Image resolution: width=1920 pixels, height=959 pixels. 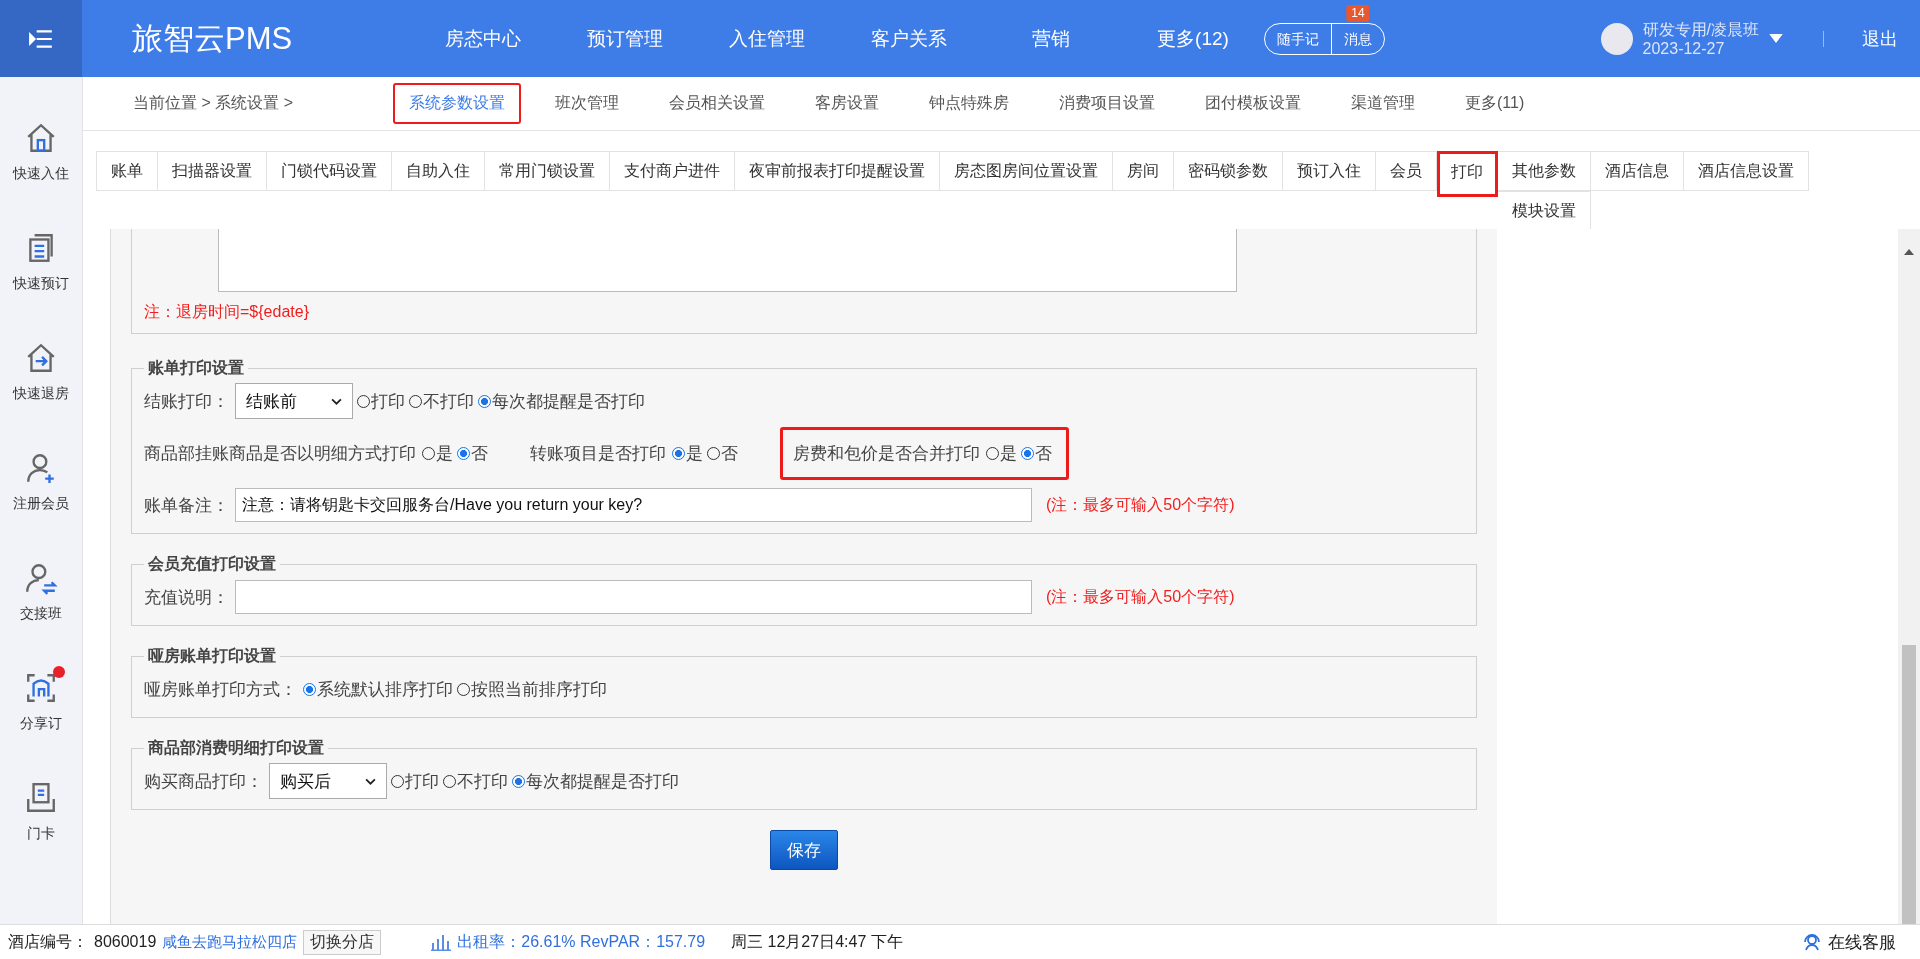 I want to click on hotel-name-link: 咸鱼去跑马拉松四店, so click(x=230, y=942).